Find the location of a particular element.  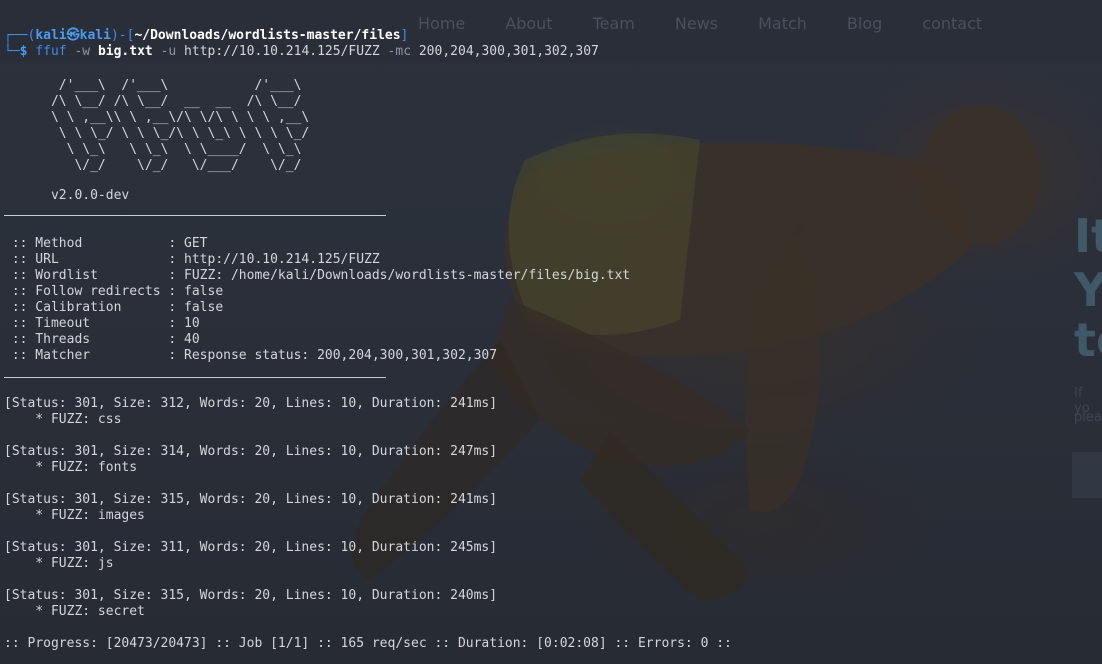

separator-bottom is located at coordinates (195, 377).